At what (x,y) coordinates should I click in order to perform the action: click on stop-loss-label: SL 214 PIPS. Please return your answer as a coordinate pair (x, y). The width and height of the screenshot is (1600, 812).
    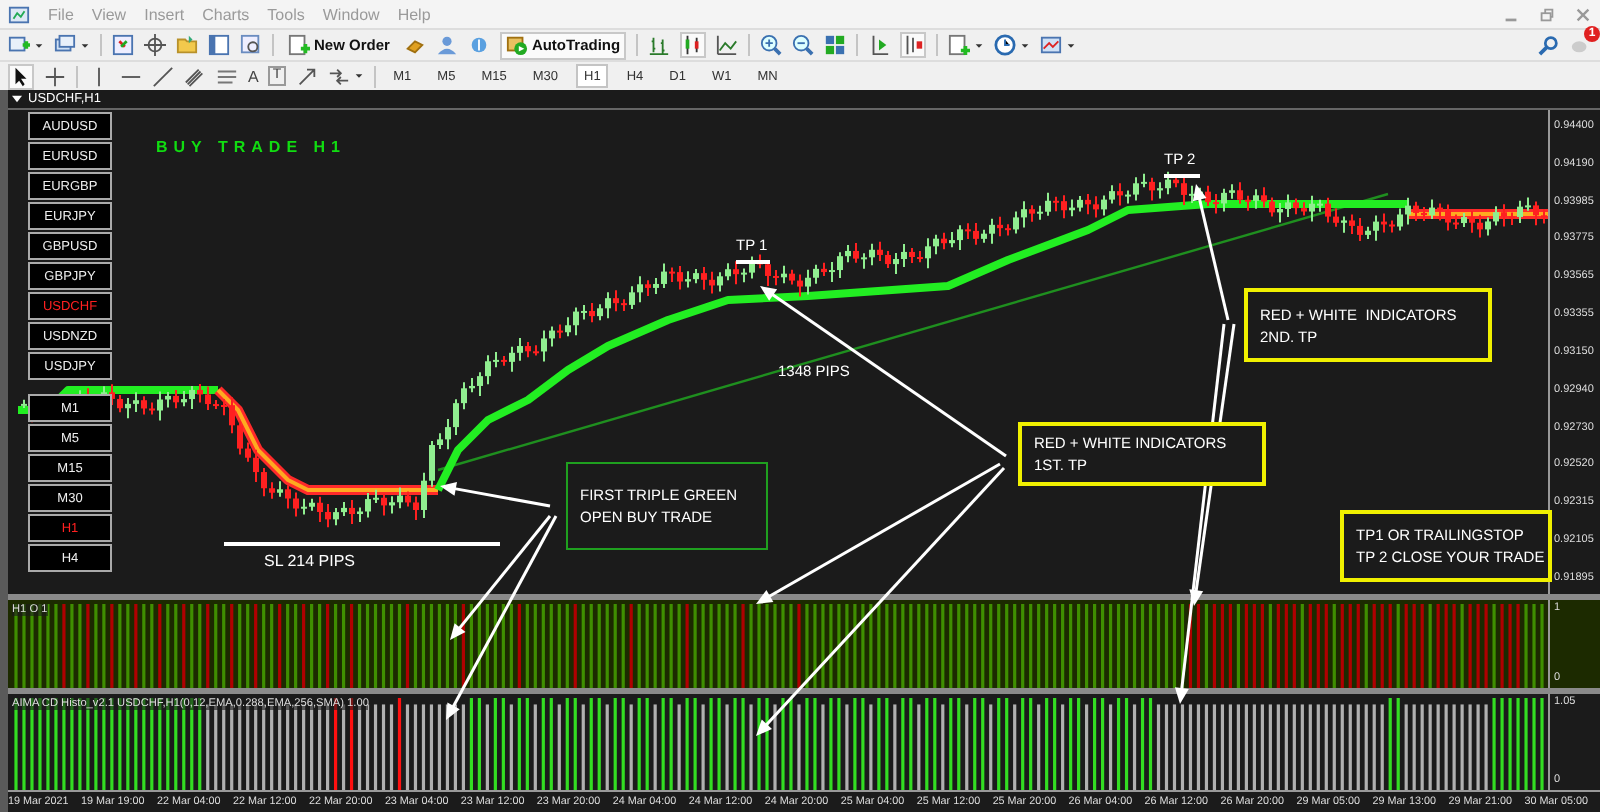
    Looking at the image, I should click on (310, 561).